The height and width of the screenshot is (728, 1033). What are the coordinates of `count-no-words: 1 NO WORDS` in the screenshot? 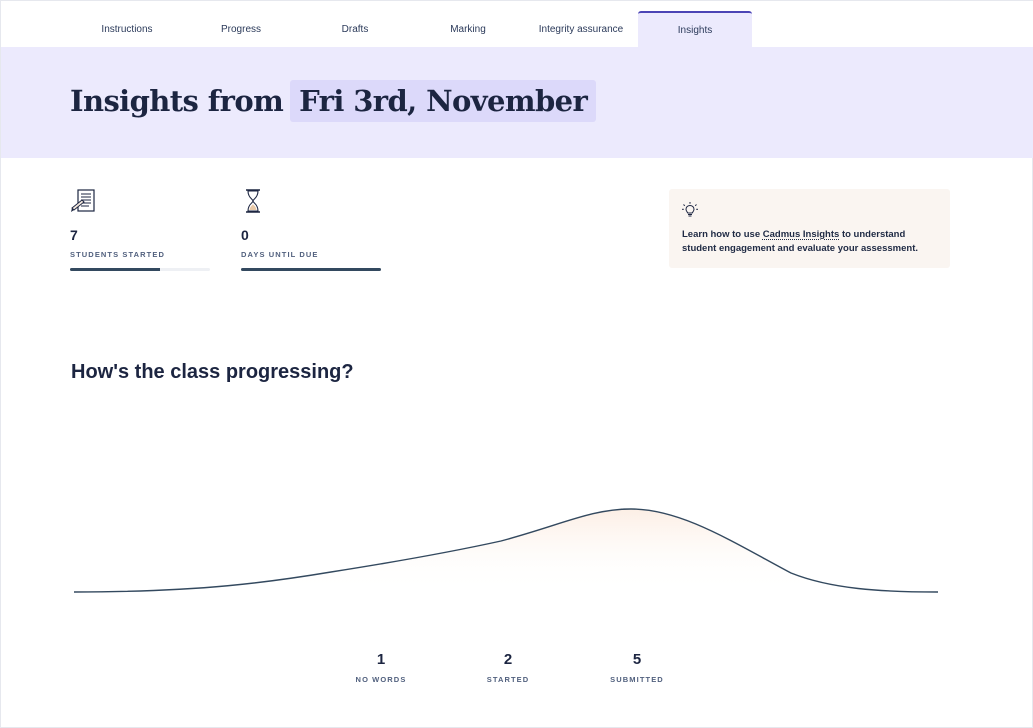 It's located at (381, 667).